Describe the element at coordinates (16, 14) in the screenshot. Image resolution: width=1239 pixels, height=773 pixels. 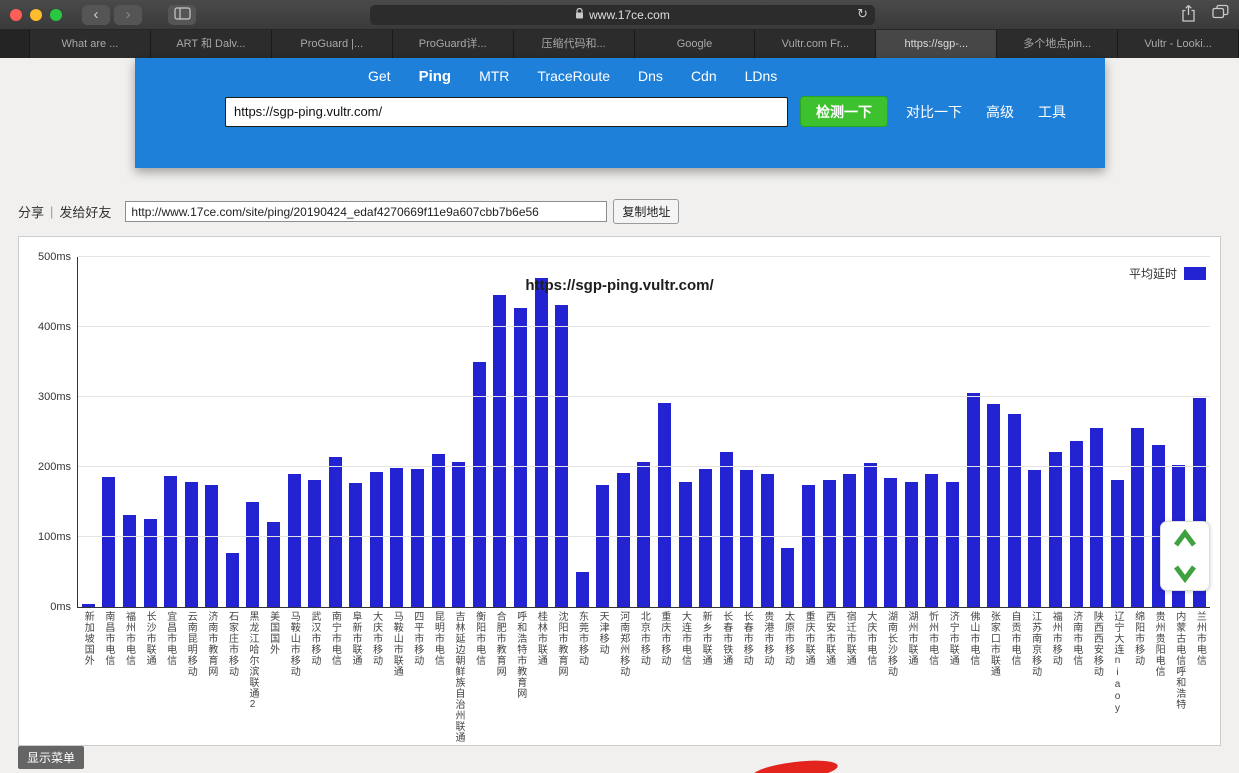
I see `close-button` at that location.